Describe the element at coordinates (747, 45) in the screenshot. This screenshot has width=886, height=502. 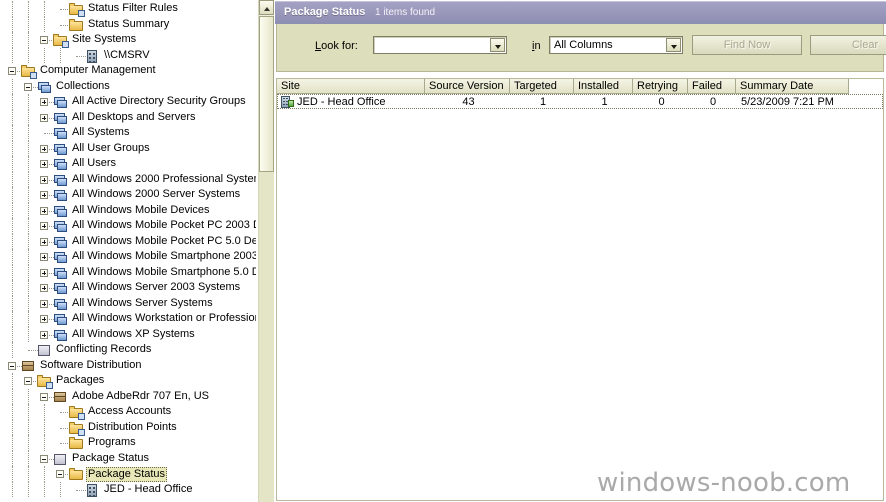
I see `find-now-button: Find Now` at that location.